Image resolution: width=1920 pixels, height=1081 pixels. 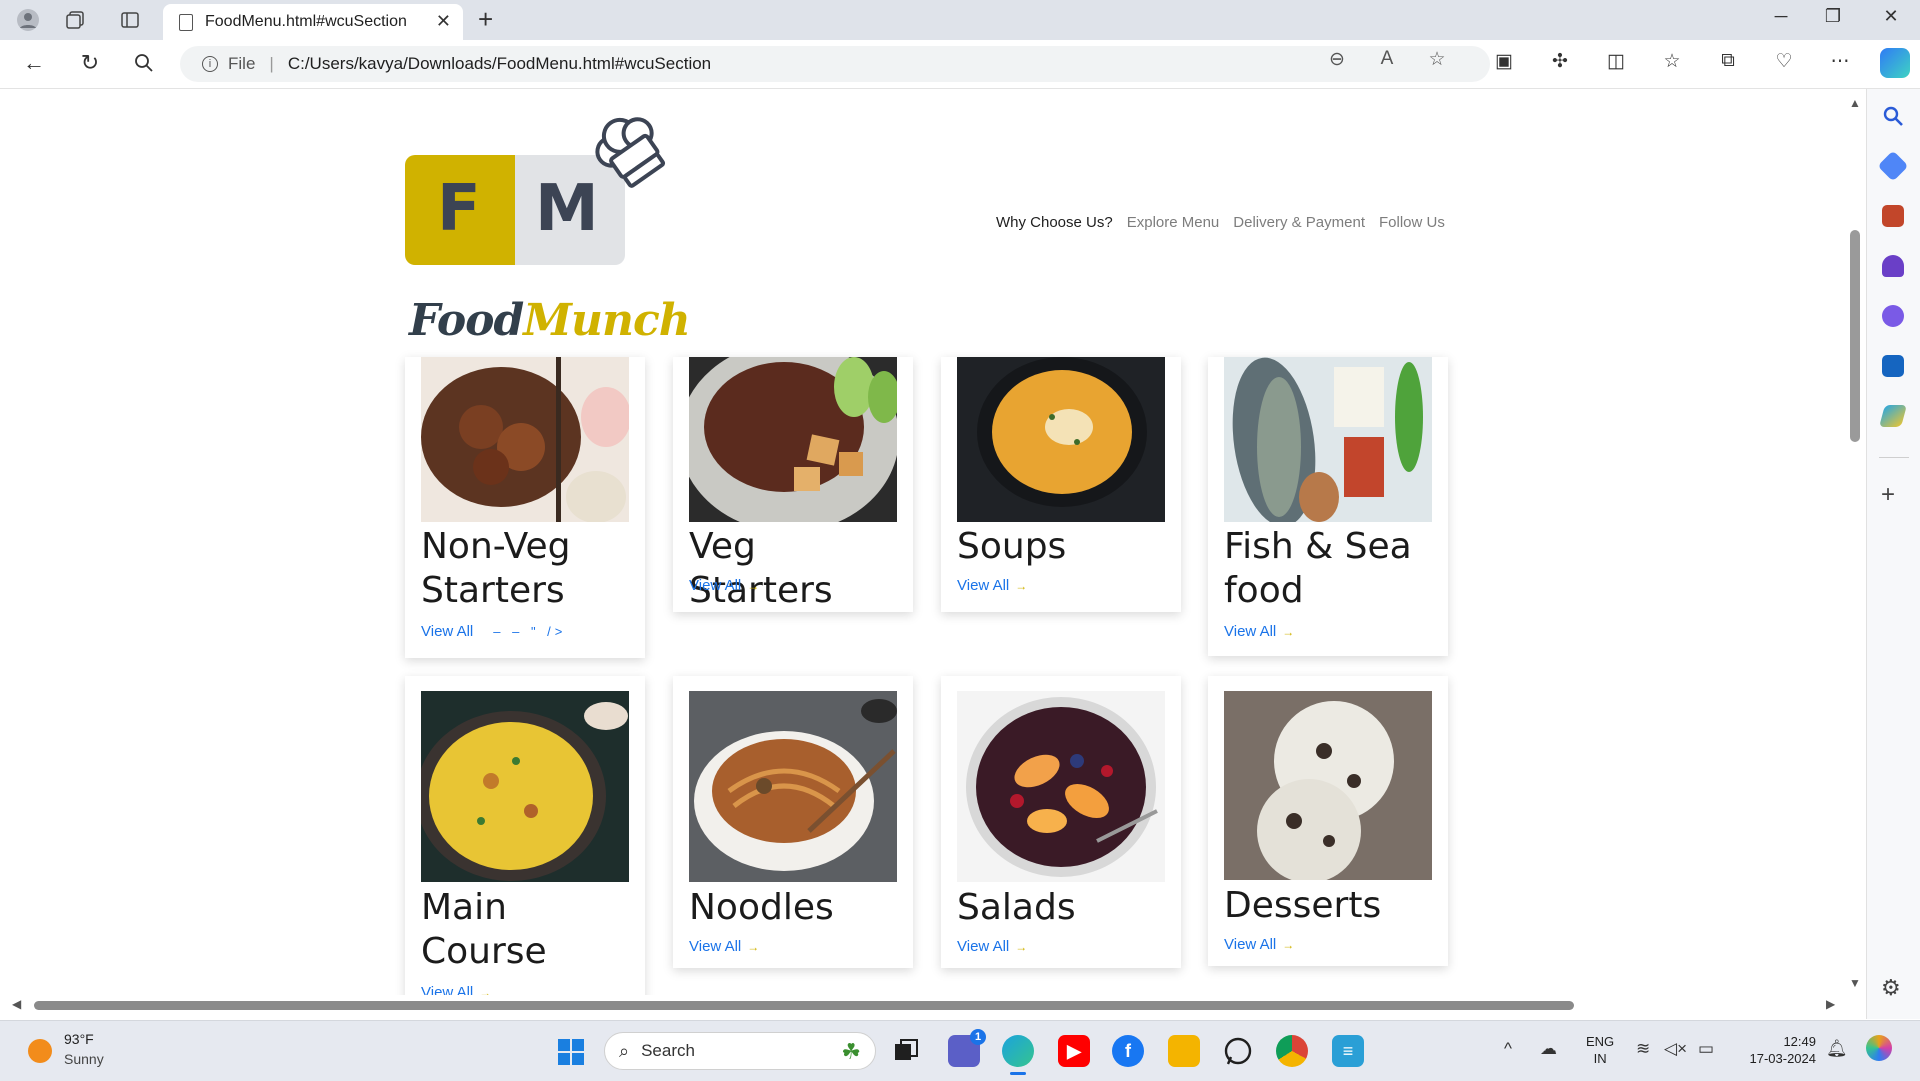 What do you see at coordinates (1054, 222) in the screenshot?
I see `nav-why-choose-us: Why Choose Us?` at bounding box center [1054, 222].